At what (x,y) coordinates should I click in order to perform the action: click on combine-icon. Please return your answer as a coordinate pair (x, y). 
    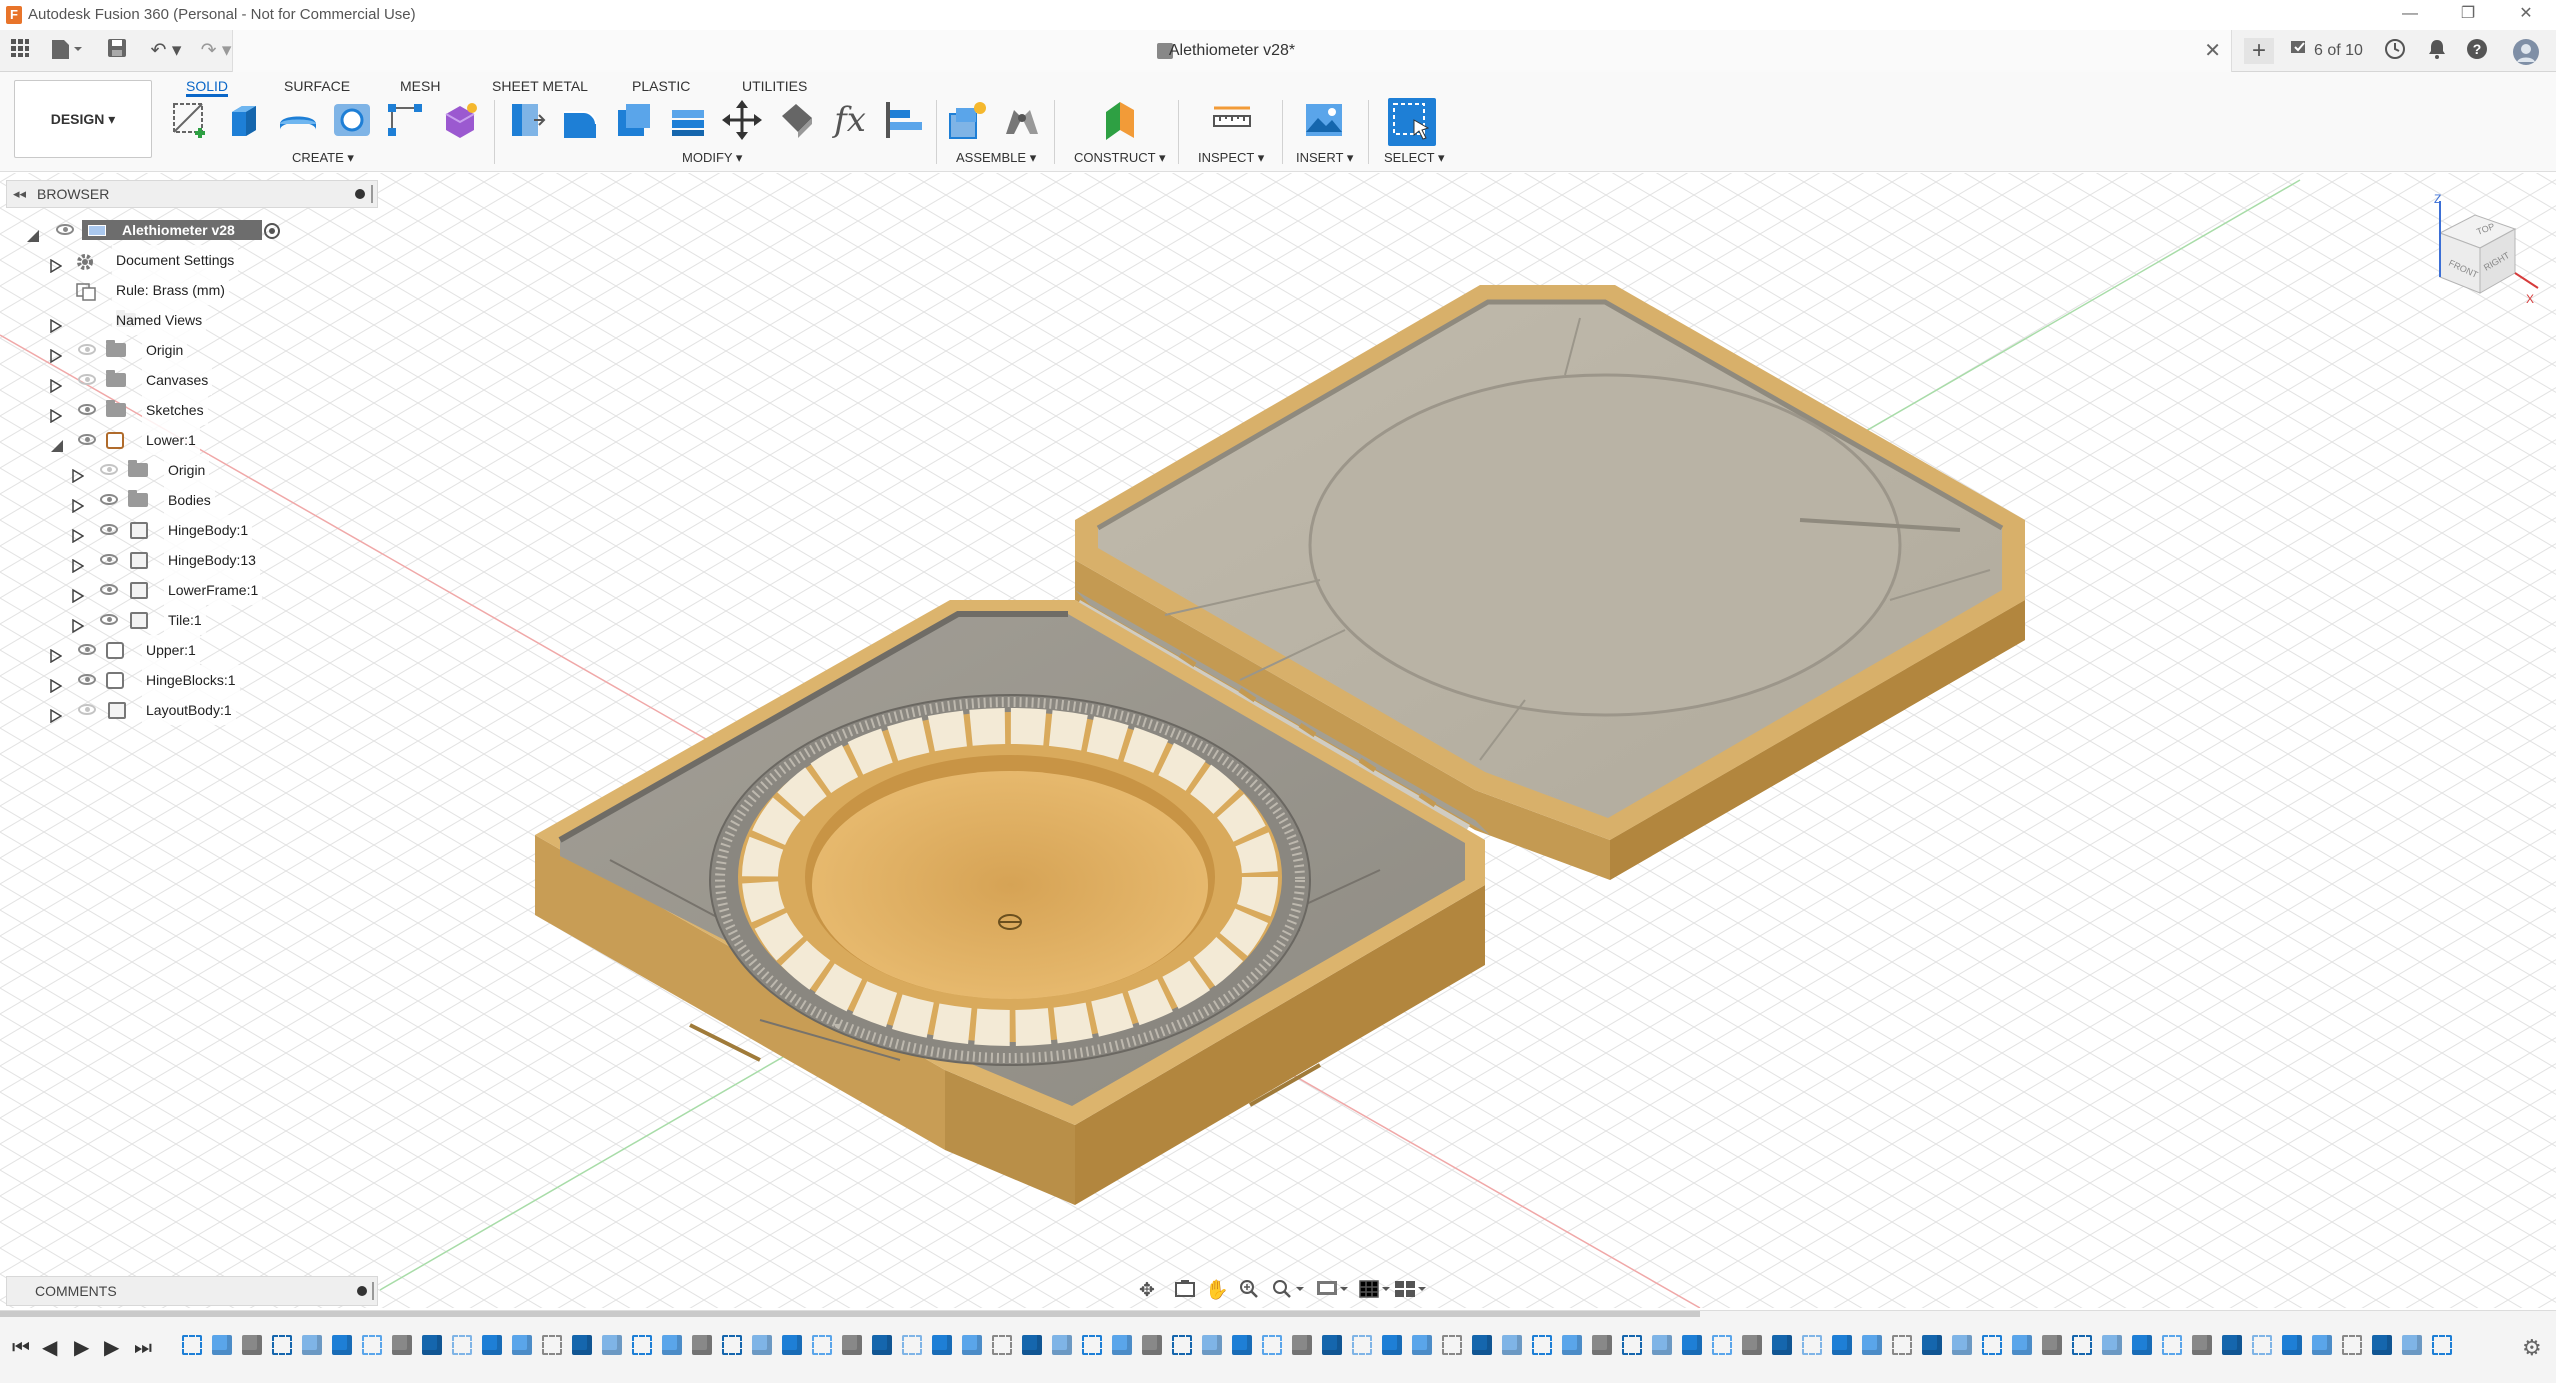
    Looking at the image, I should click on (688, 120).